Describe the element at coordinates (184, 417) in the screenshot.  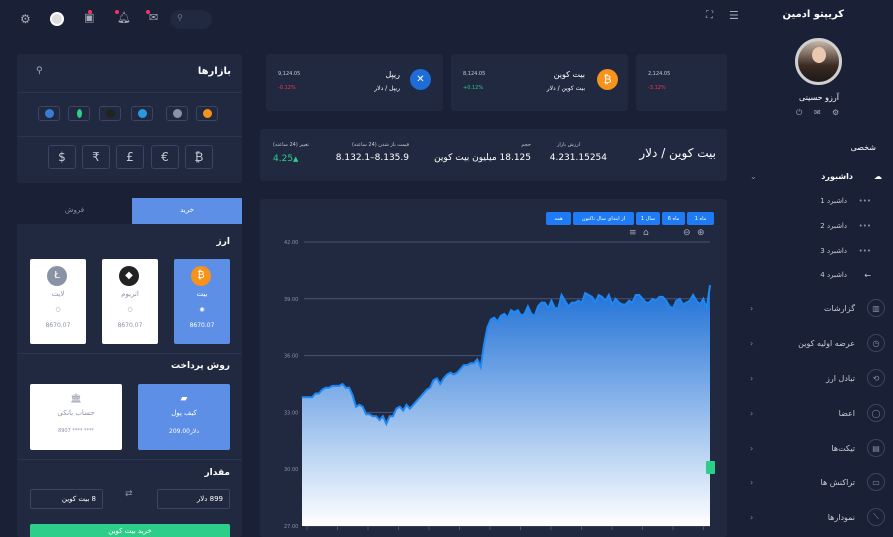
I see `payment-option-wallet: ▰ کیف پول 209.00دلار` at that location.